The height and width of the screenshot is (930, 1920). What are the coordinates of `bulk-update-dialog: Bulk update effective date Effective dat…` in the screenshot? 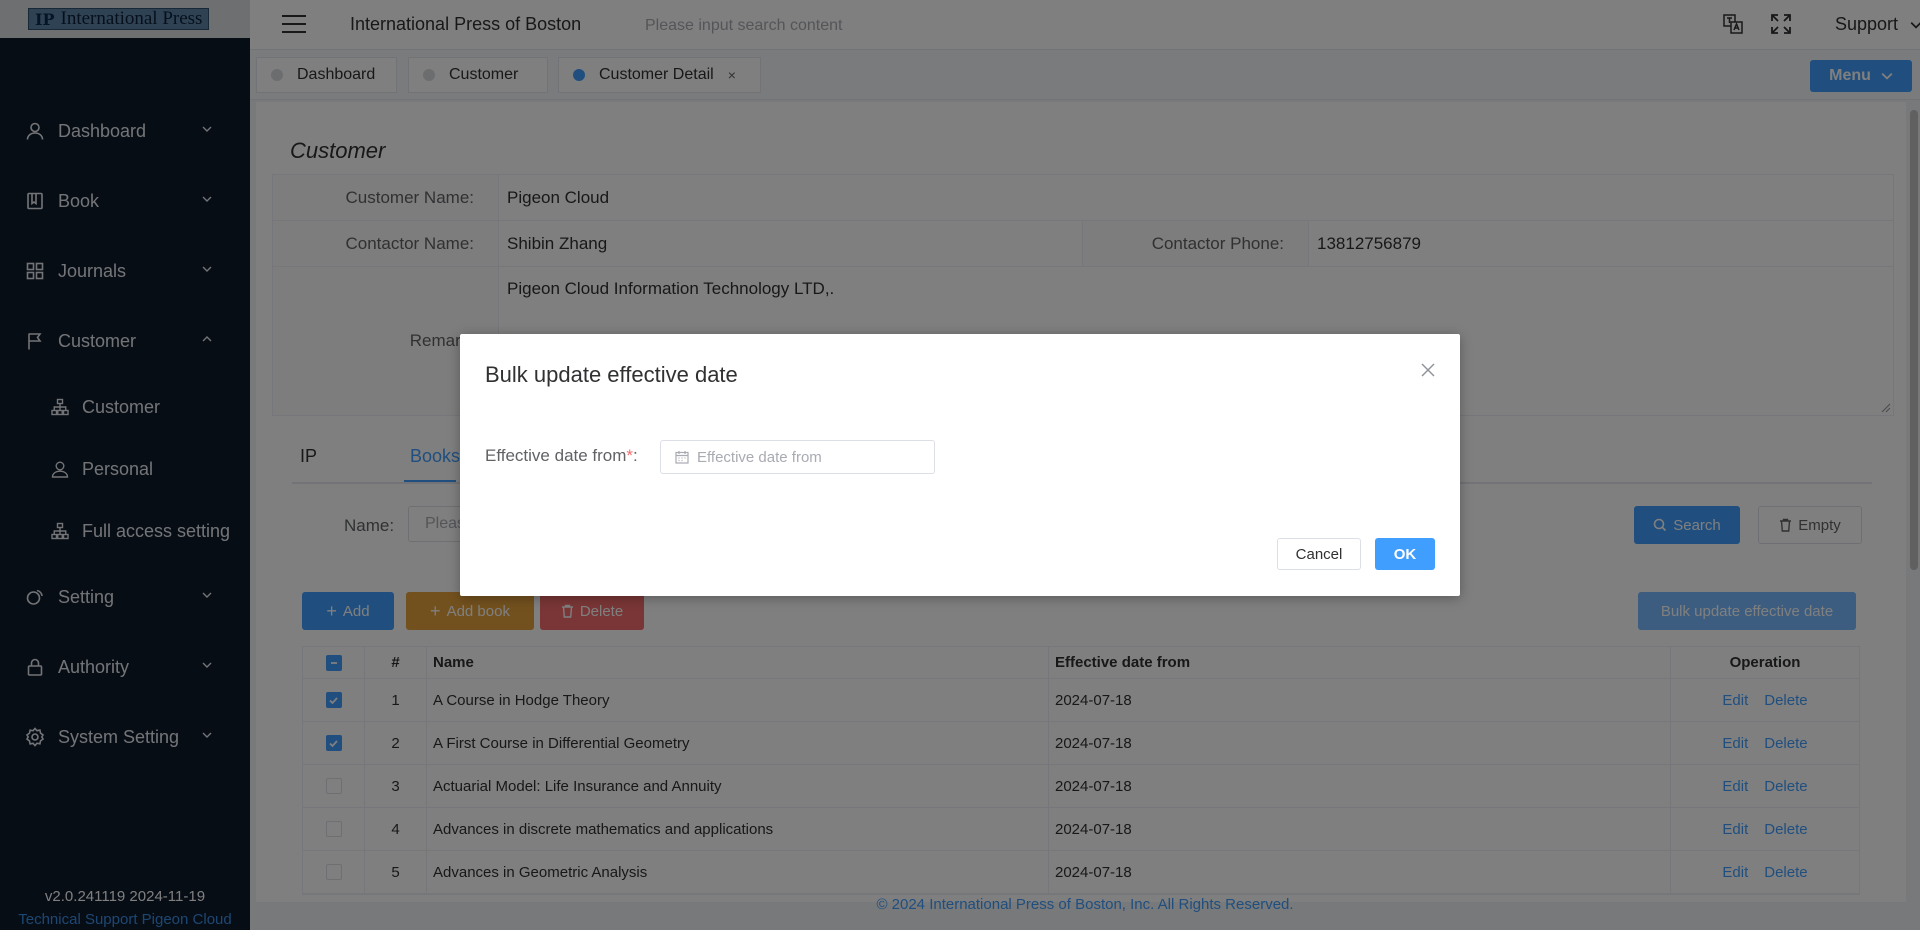 It's located at (960, 465).